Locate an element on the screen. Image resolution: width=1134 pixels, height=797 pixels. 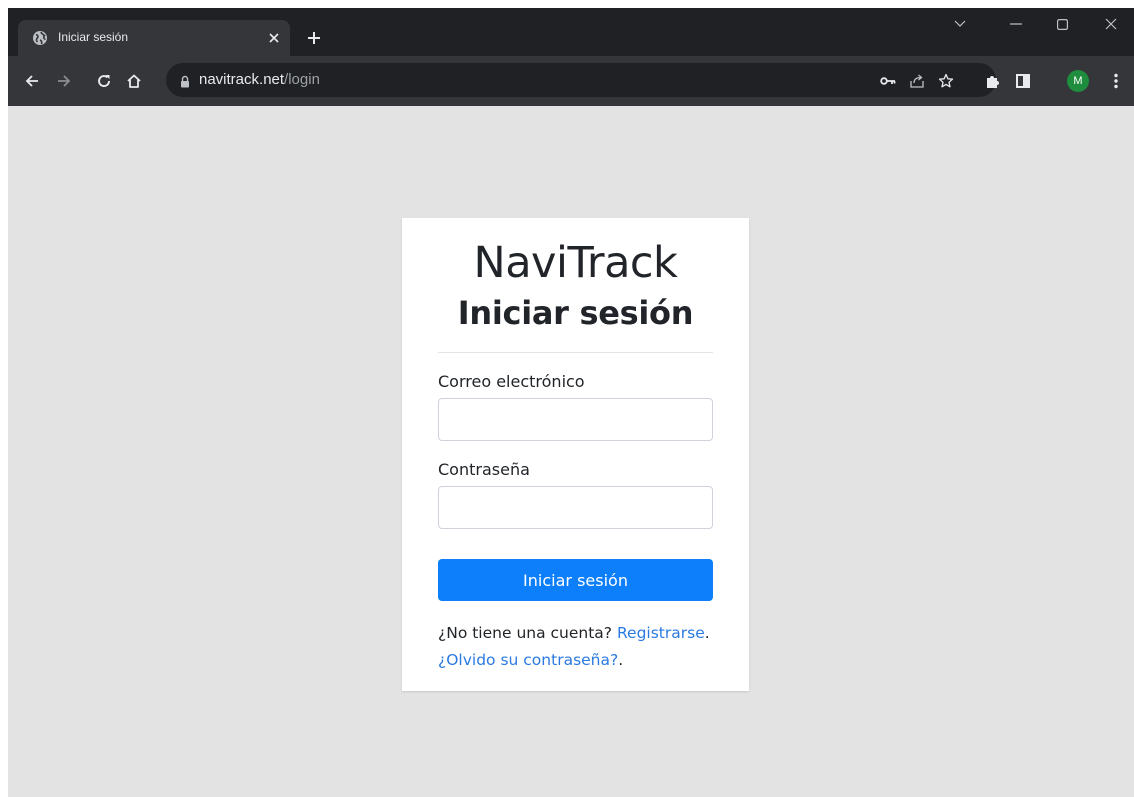
email-field is located at coordinates (575, 419).